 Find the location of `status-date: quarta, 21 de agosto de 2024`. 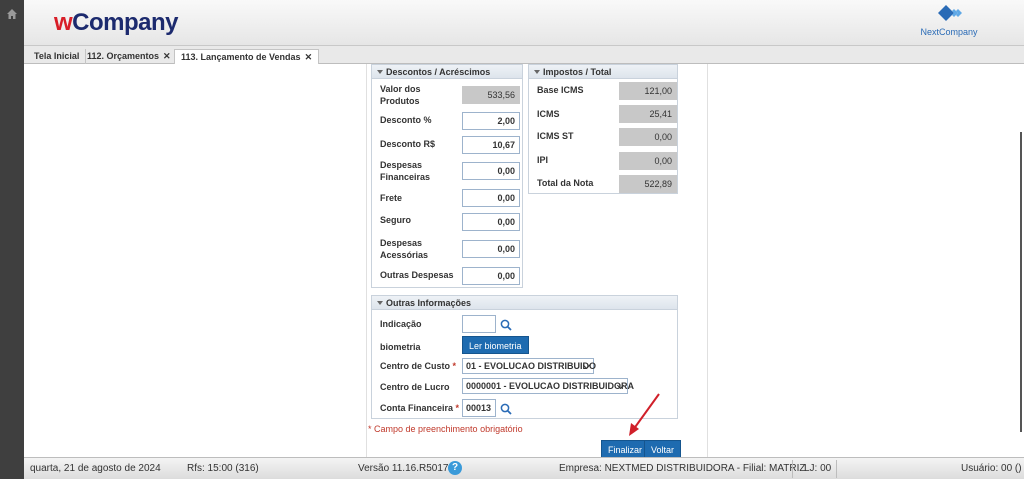

status-date: quarta, 21 de agosto de 2024 is located at coordinates (95, 468).